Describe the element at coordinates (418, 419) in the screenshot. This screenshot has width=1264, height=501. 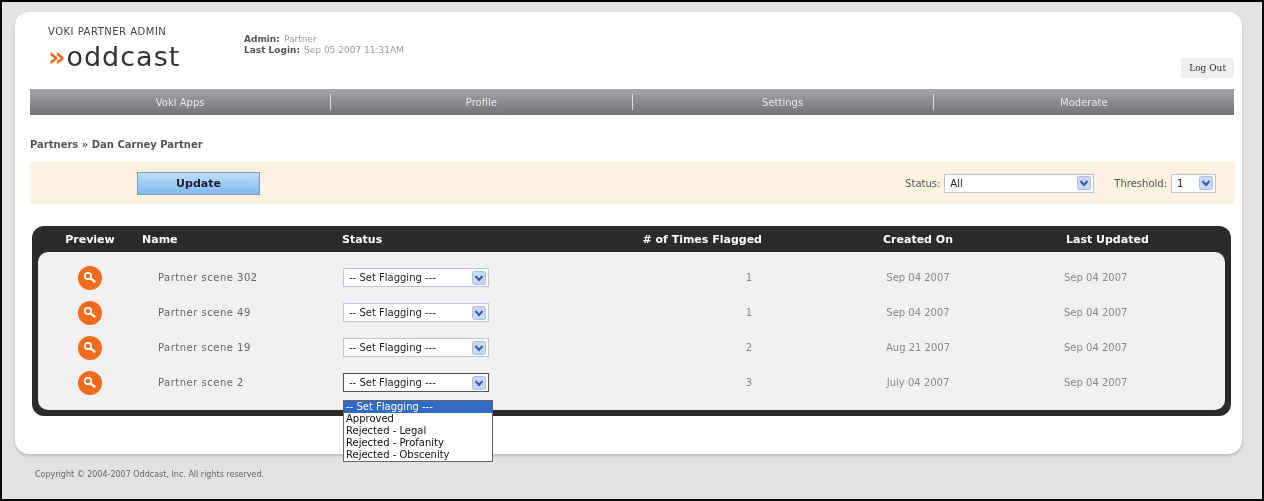
I see `dropdown-option: Approved` at that location.